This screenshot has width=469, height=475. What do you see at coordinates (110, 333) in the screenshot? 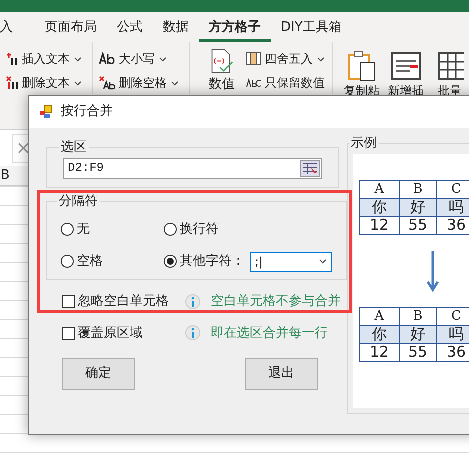
I see `checkbox-label: 覆盖原区域` at bounding box center [110, 333].